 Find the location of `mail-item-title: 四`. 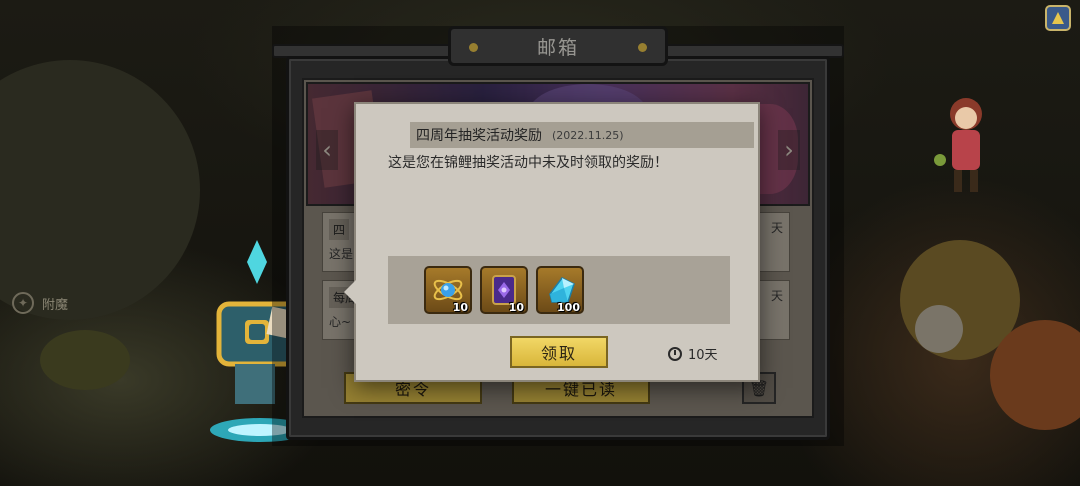

mail-item-title: 四 is located at coordinates (339, 229).